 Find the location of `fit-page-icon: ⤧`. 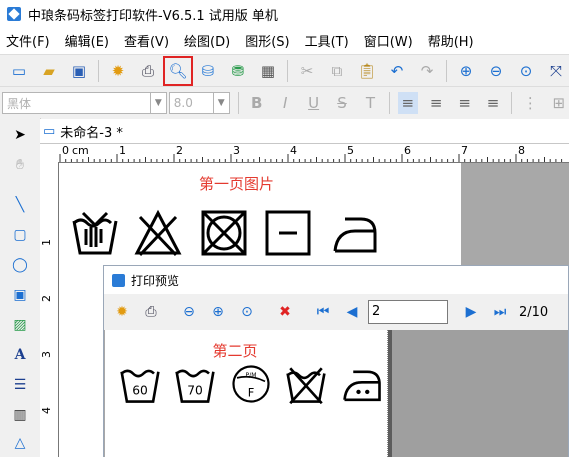

fit-page-icon: ⤧ is located at coordinates (556, 71).